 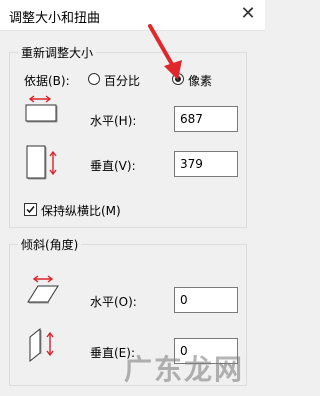 What do you see at coordinates (50, 244) in the screenshot?
I see `skew-group-title: 倾斜(角度)` at bounding box center [50, 244].